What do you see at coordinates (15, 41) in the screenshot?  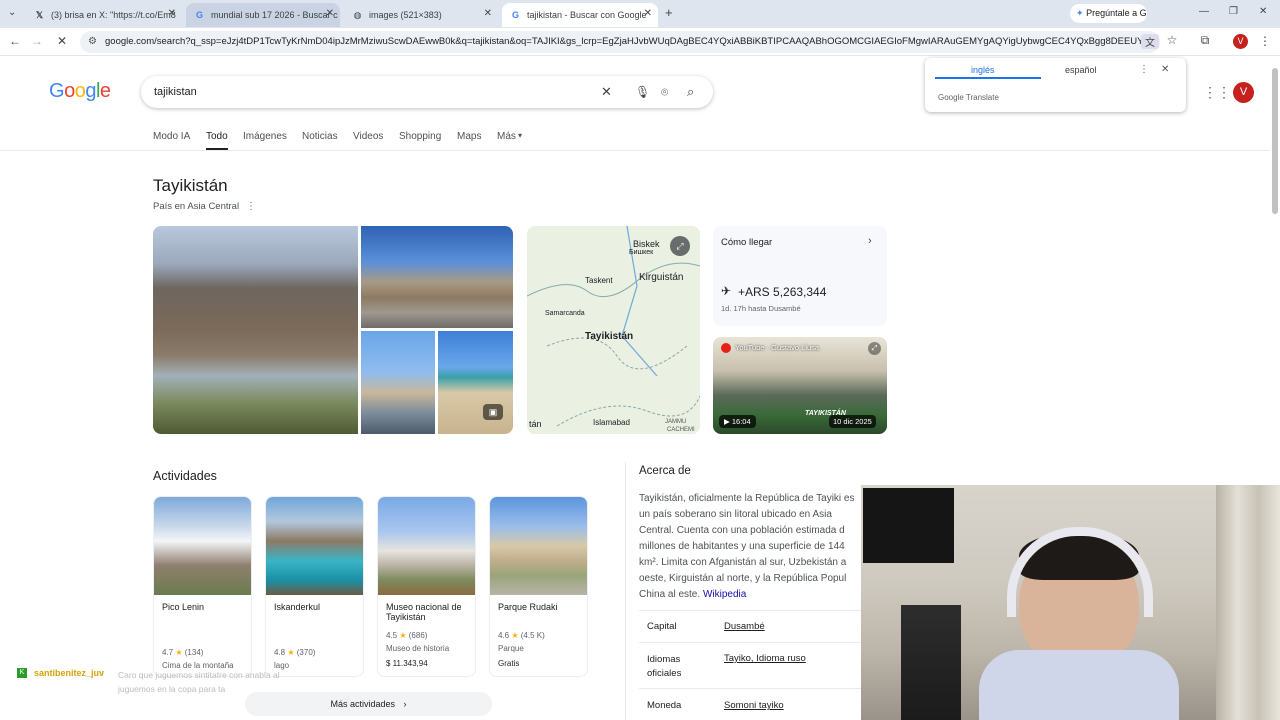 I see `back-icon: ←` at bounding box center [15, 41].